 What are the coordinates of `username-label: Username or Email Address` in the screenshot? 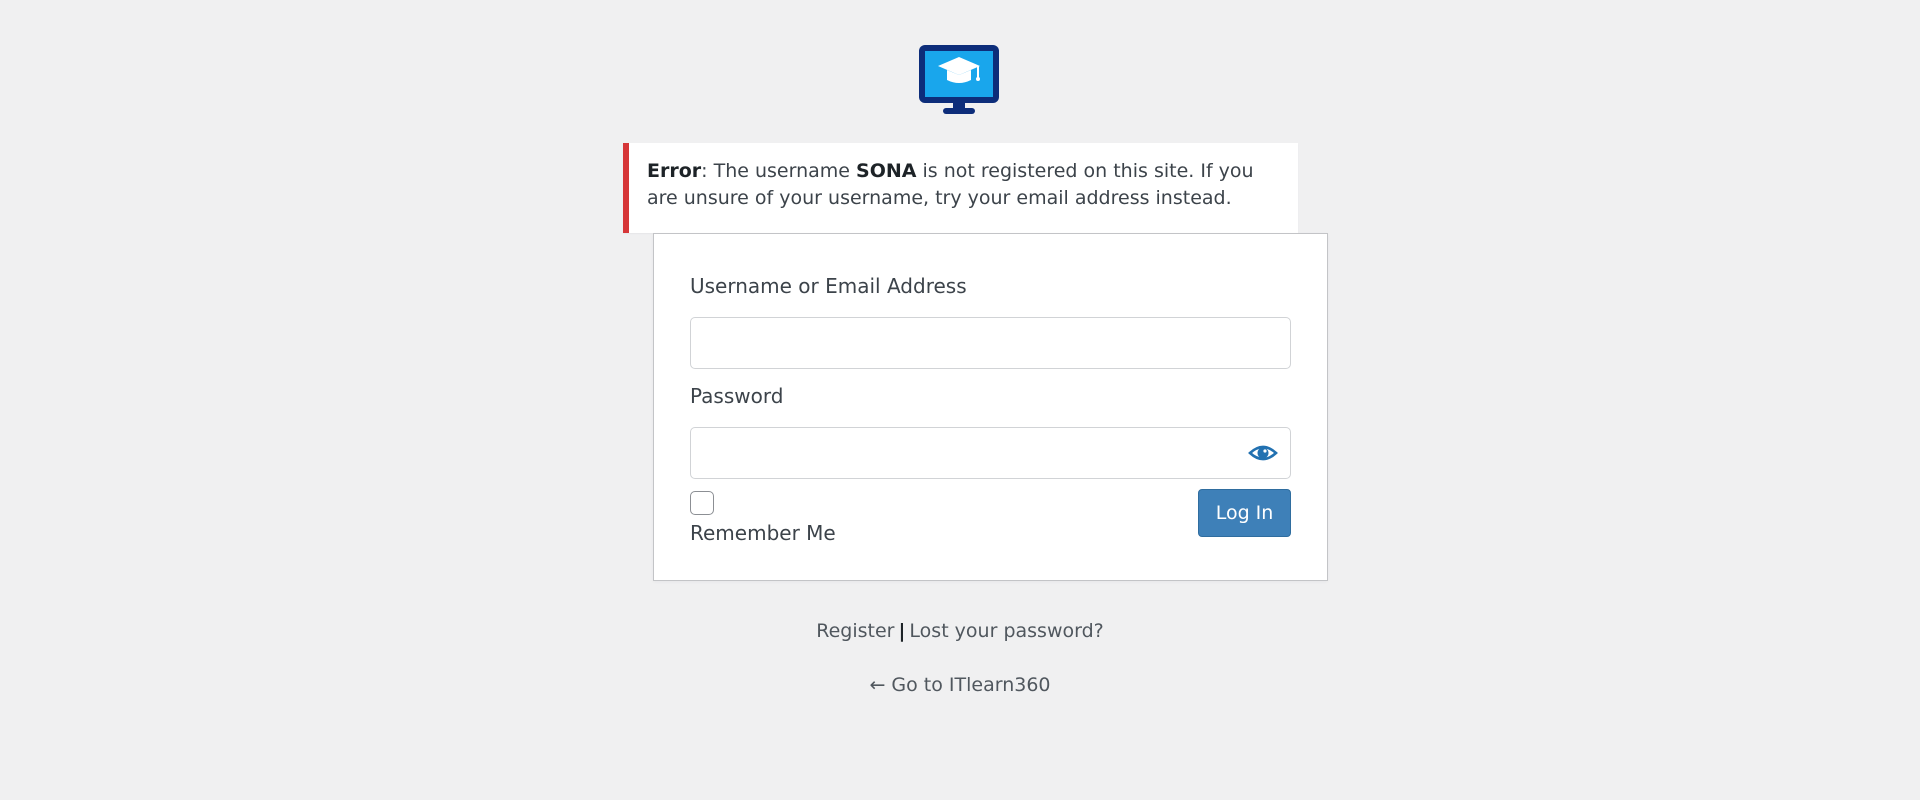 It's located at (828, 286).